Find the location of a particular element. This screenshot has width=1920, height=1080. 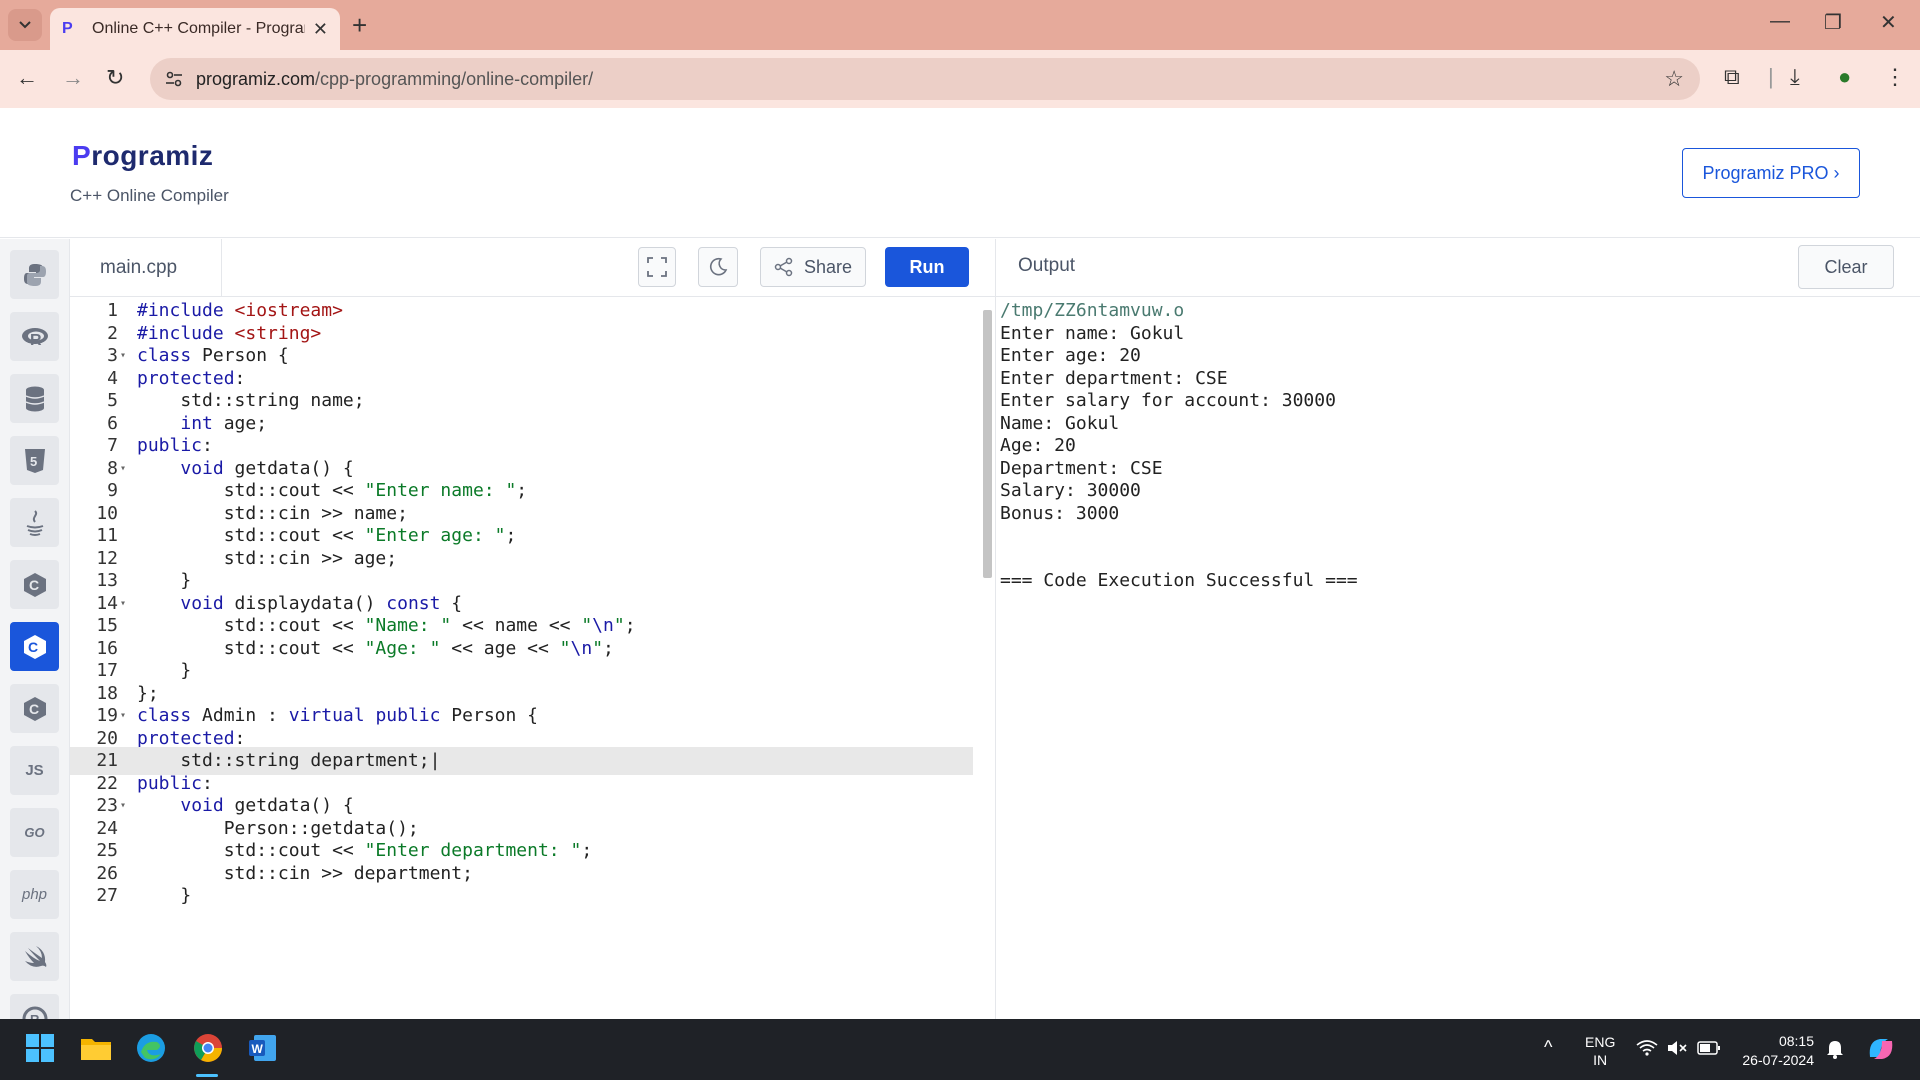

code-line: 27 } is located at coordinates (521, 896).